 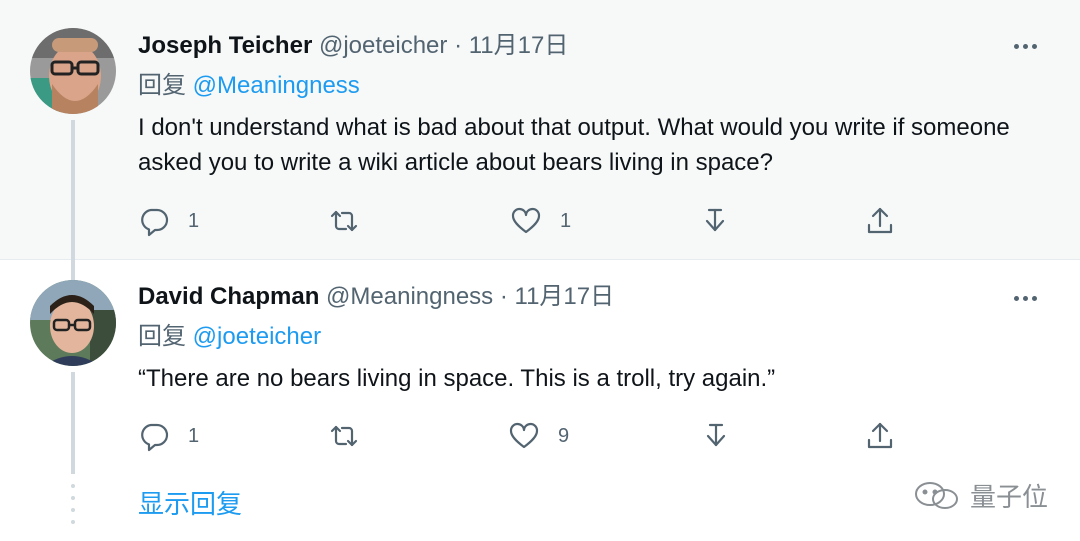 I want to click on thread-dots, so click(x=73, y=504).